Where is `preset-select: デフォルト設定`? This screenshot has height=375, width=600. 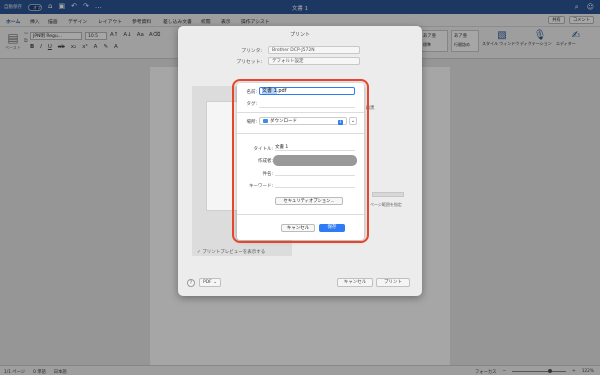
preset-select: デフォルト設定 is located at coordinates (314, 61).